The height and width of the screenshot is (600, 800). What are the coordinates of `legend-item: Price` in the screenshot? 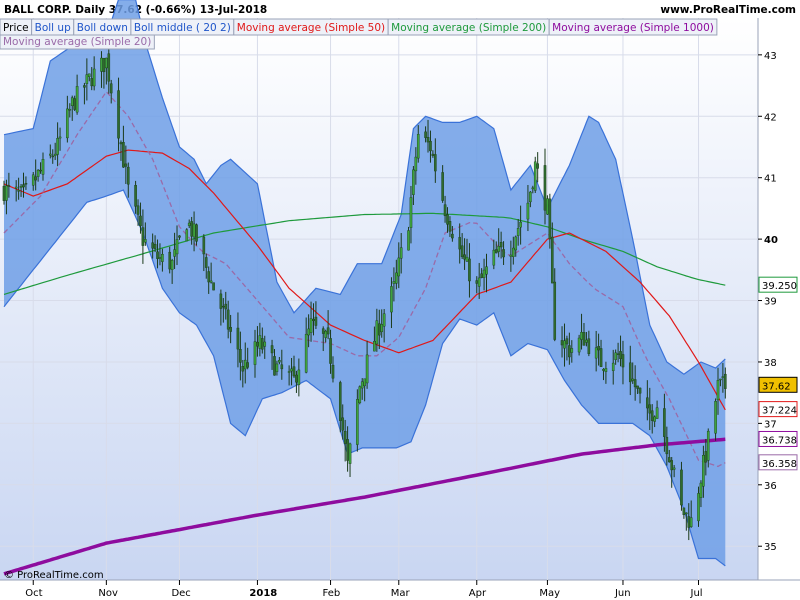 It's located at (16, 27).